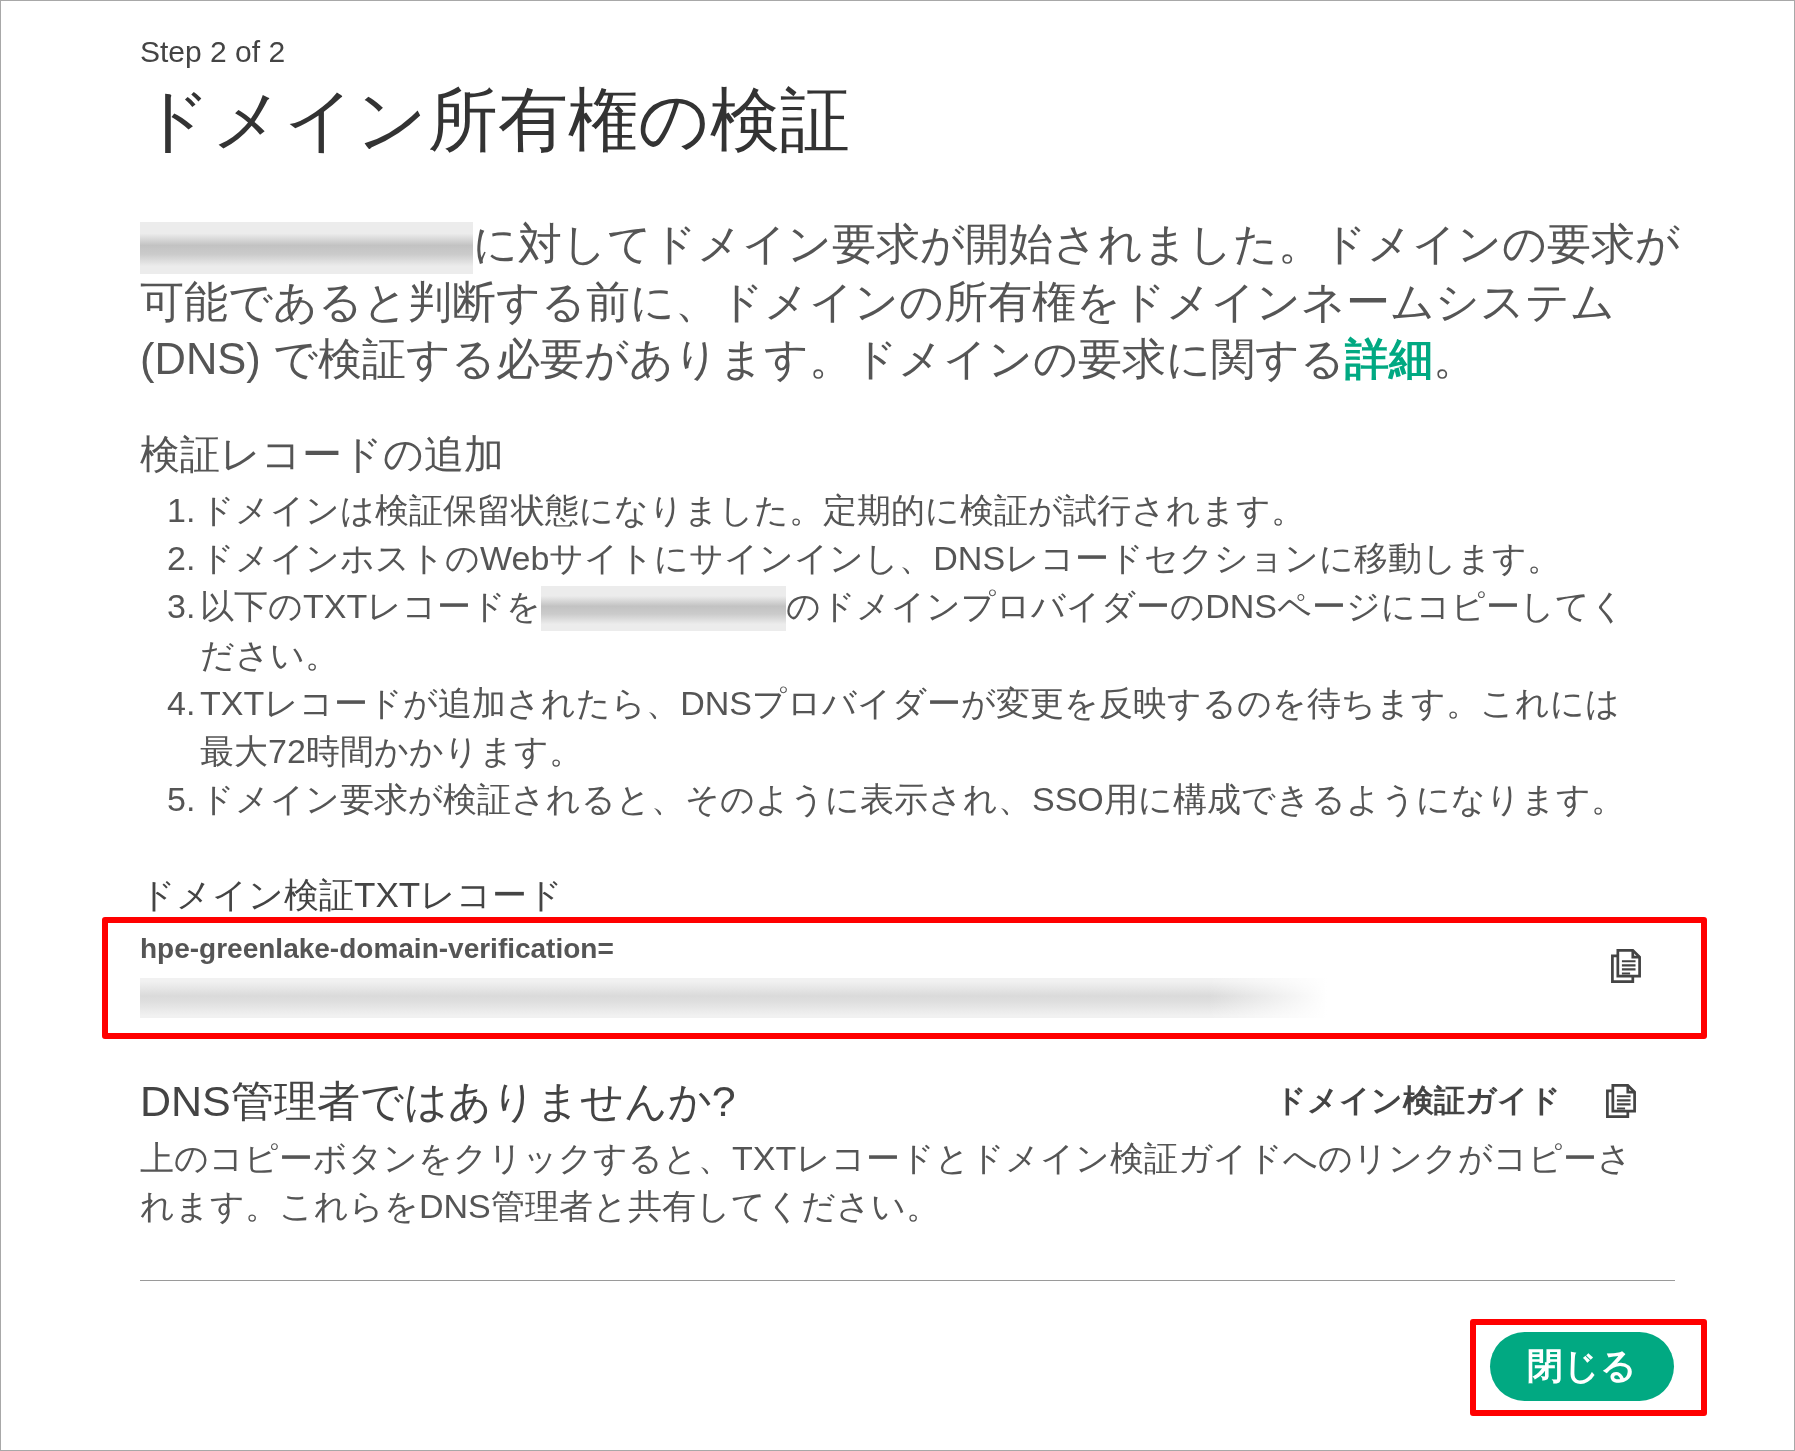  Describe the element at coordinates (910, 302) in the screenshot. I see `intro-text: に対してドメイン要求が開始されました。ドメインの要求が可能であると判断する前に、ドメインの所有権をドメインネームシステム (DNS) で検証する必要があります。ドメインの要求に関する詳細。` at that location.